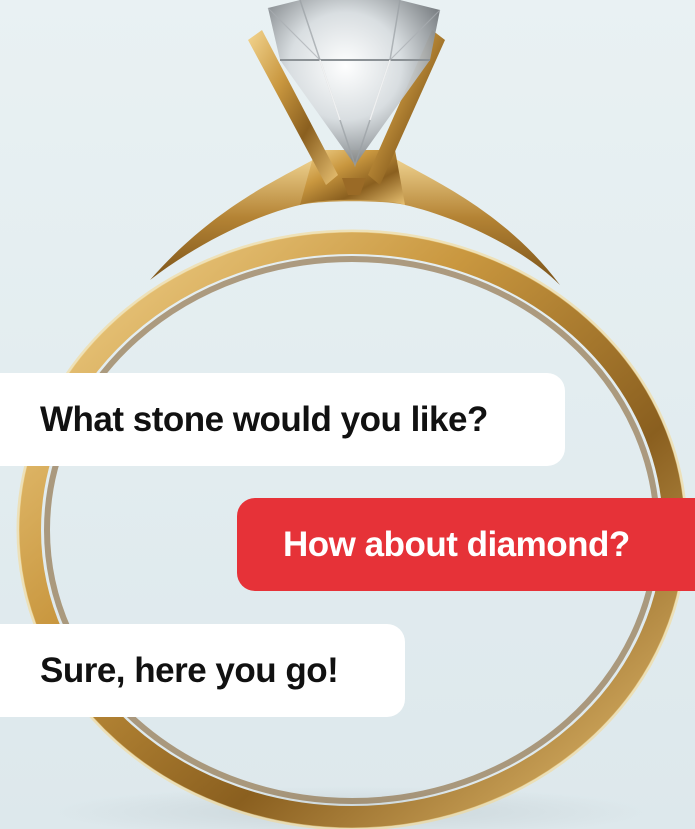  I want to click on incoming-message-bubble: What stone would you like?, so click(282, 419).